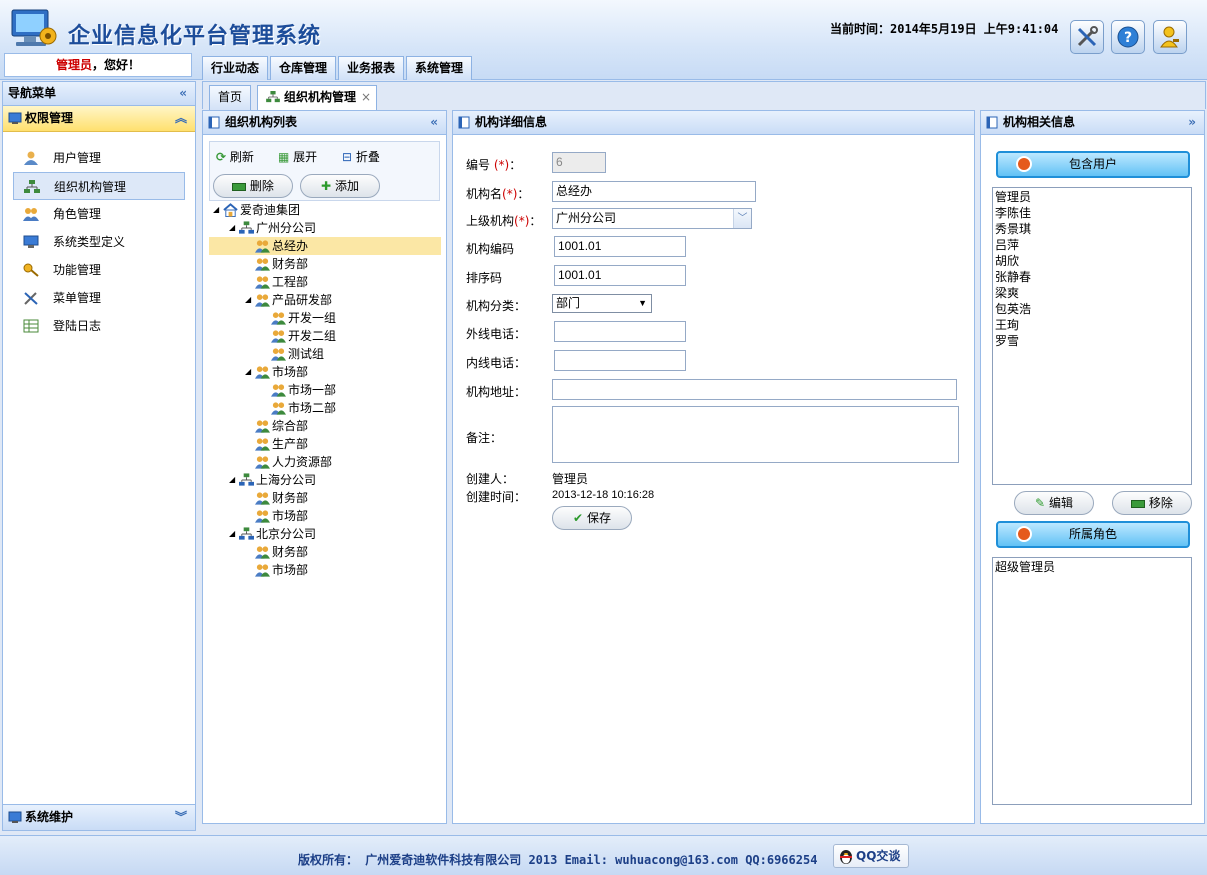  What do you see at coordinates (1092, 277) in the screenshot?
I see `user-list-item: 张静春` at bounding box center [1092, 277].